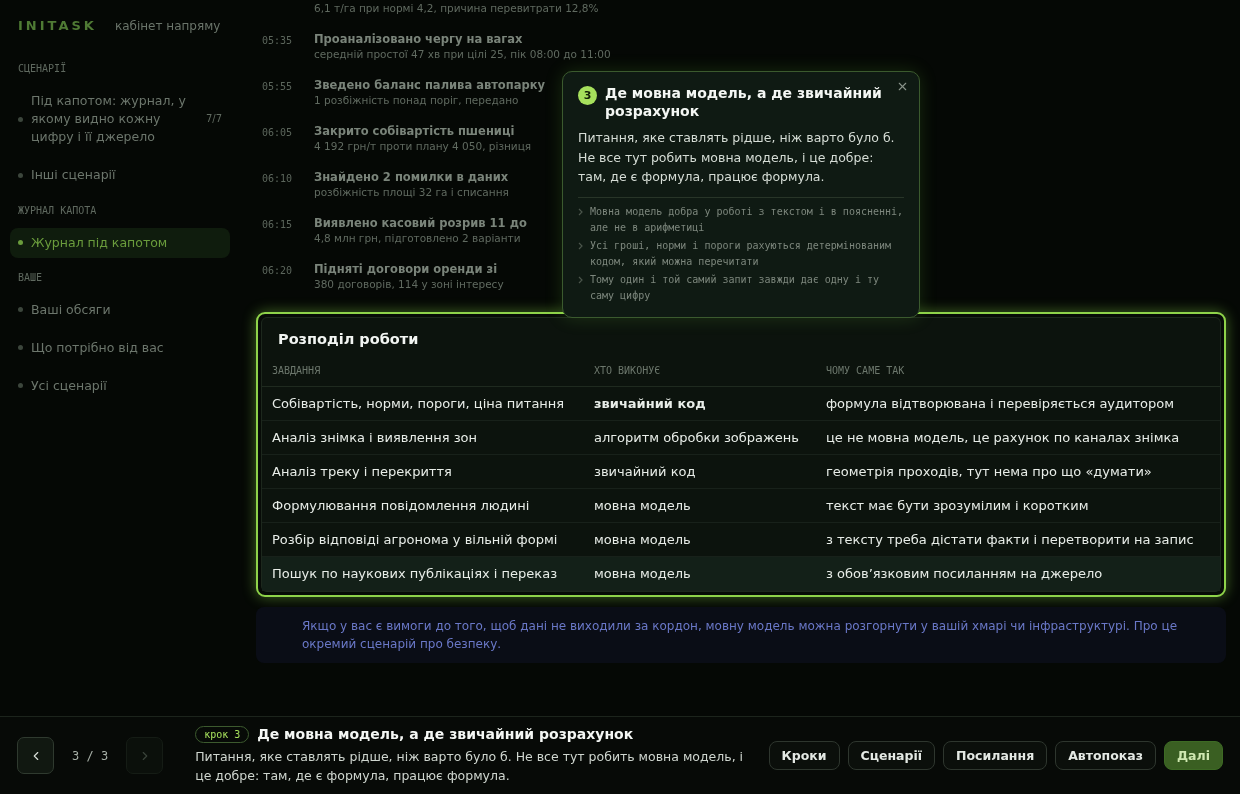  What do you see at coordinates (423, 404) in the screenshot?
I see `table-cell: Собівартість, норми, пороги, ціна питання` at bounding box center [423, 404].